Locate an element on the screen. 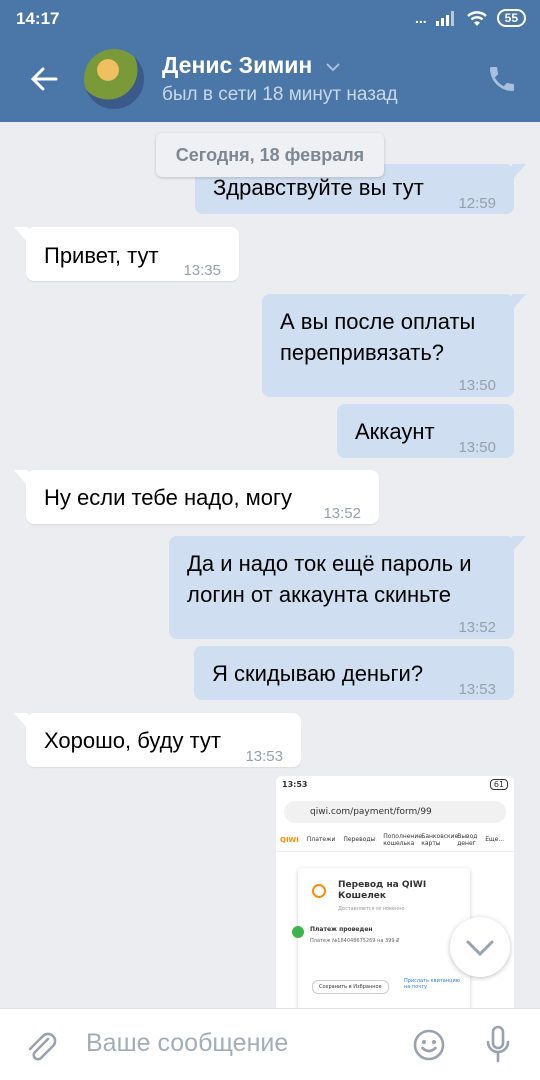 Image resolution: width=540 pixels, height=1080 pixels. contact-name: Денис Зимин is located at coordinates (251, 65).